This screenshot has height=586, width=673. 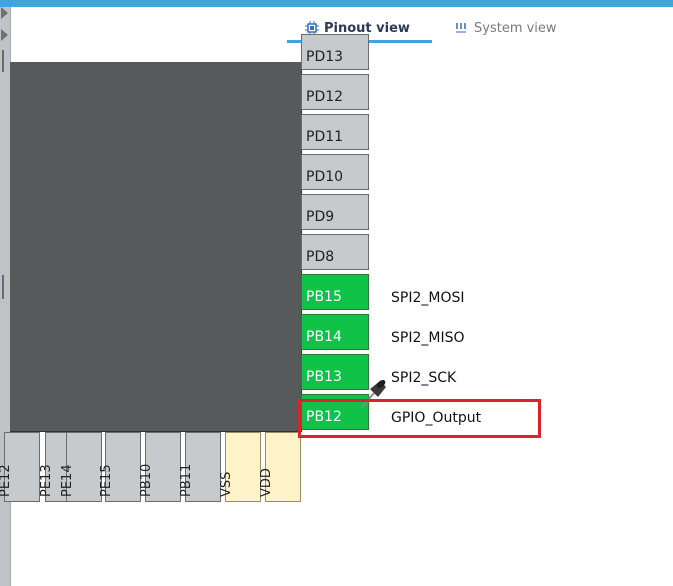 I want to click on highlight-box, so click(x=419, y=418).